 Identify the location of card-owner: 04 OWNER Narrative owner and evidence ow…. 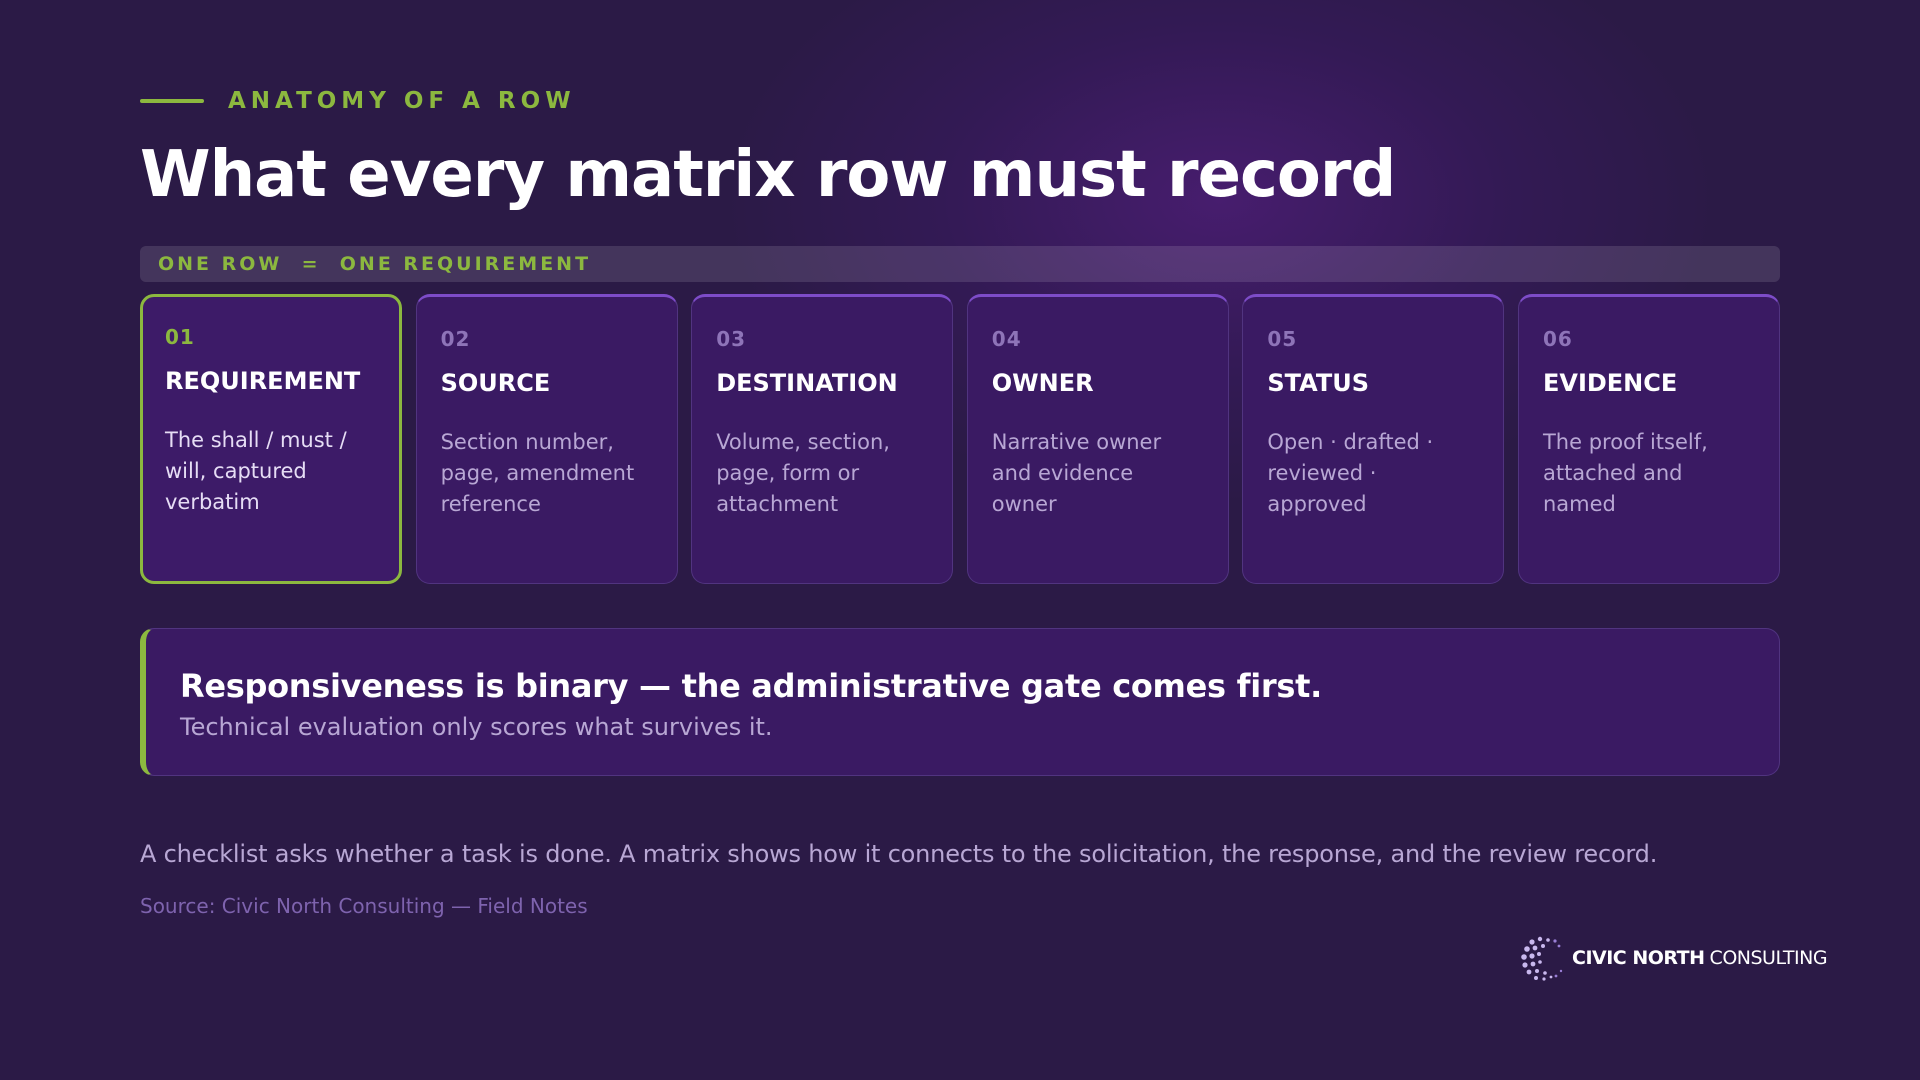
(1097, 439).